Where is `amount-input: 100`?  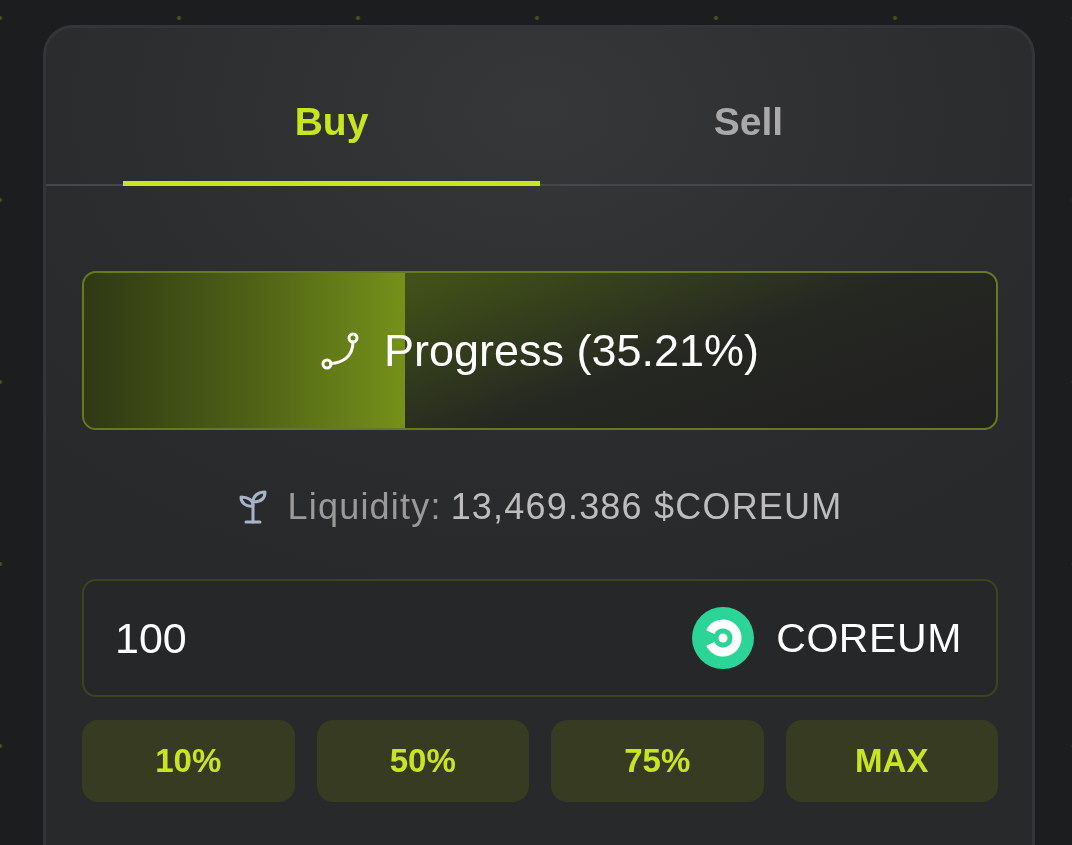 amount-input: 100 is located at coordinates (404, 638).